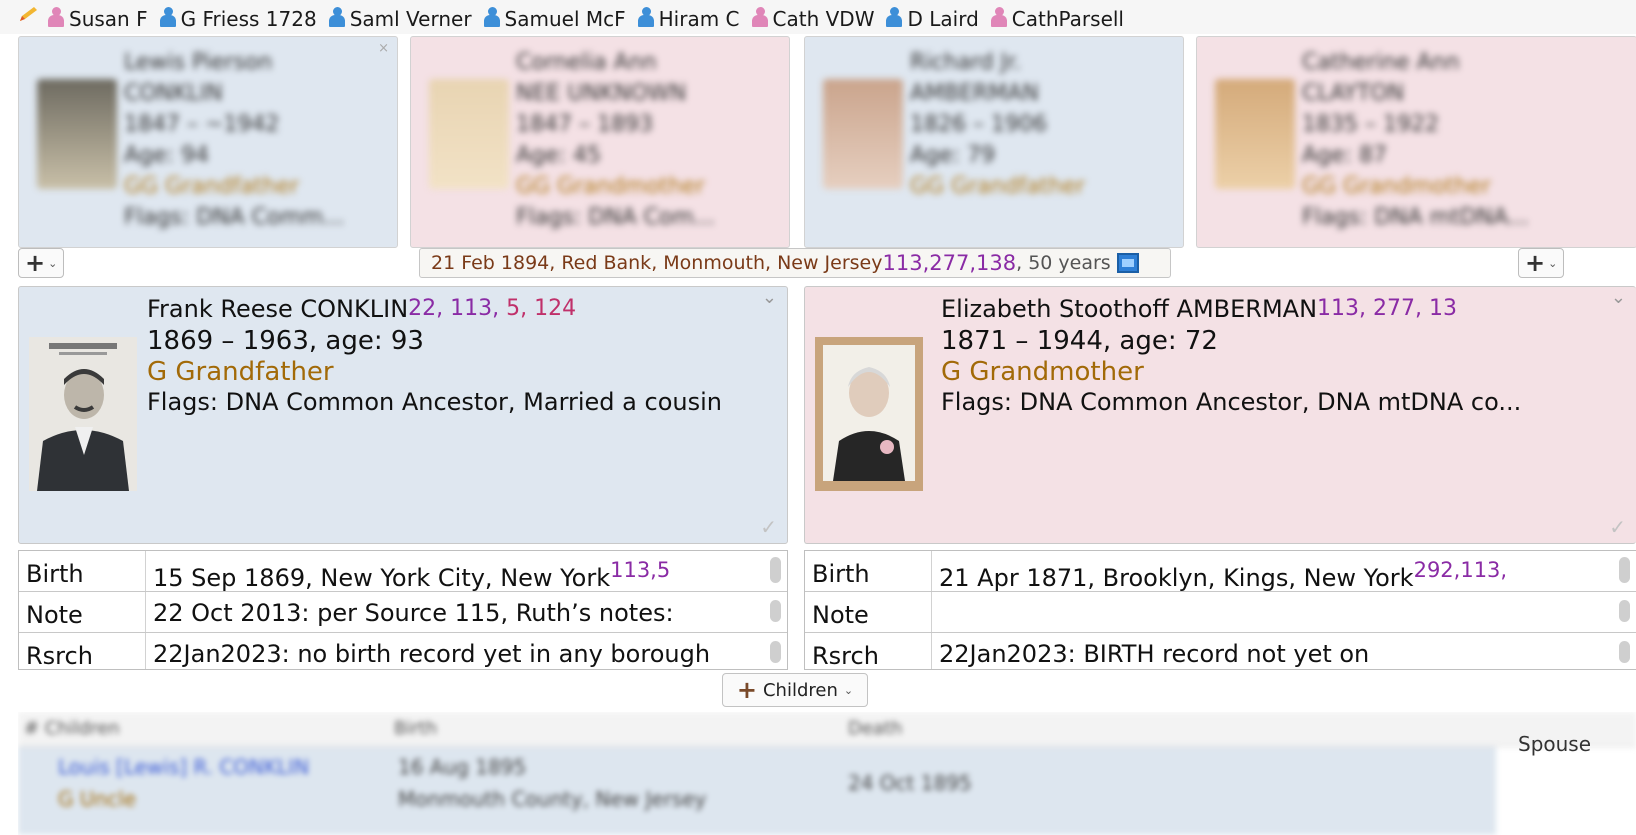  I want to click on parent-surname: CLAYTON, so click(1353, 93).